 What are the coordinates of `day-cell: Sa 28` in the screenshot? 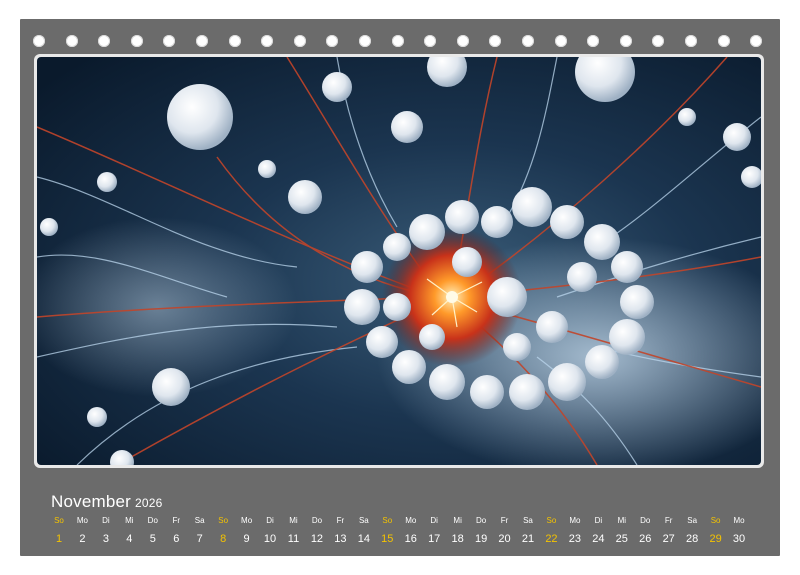 It's located at (692, 532).